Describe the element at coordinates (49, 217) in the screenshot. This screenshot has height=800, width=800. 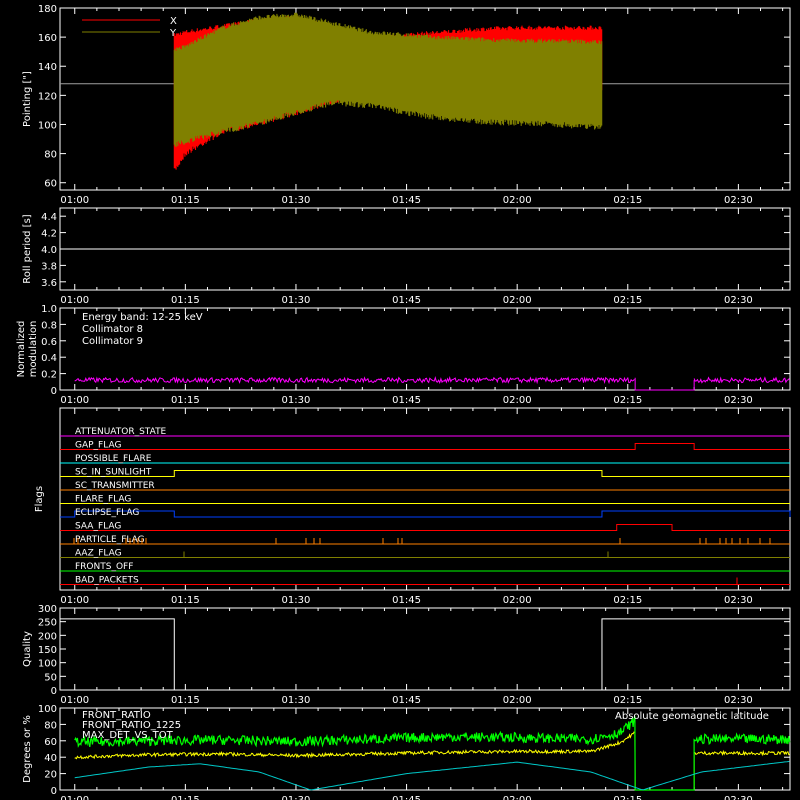
I see `y-tick-label: 4.4` at that location.